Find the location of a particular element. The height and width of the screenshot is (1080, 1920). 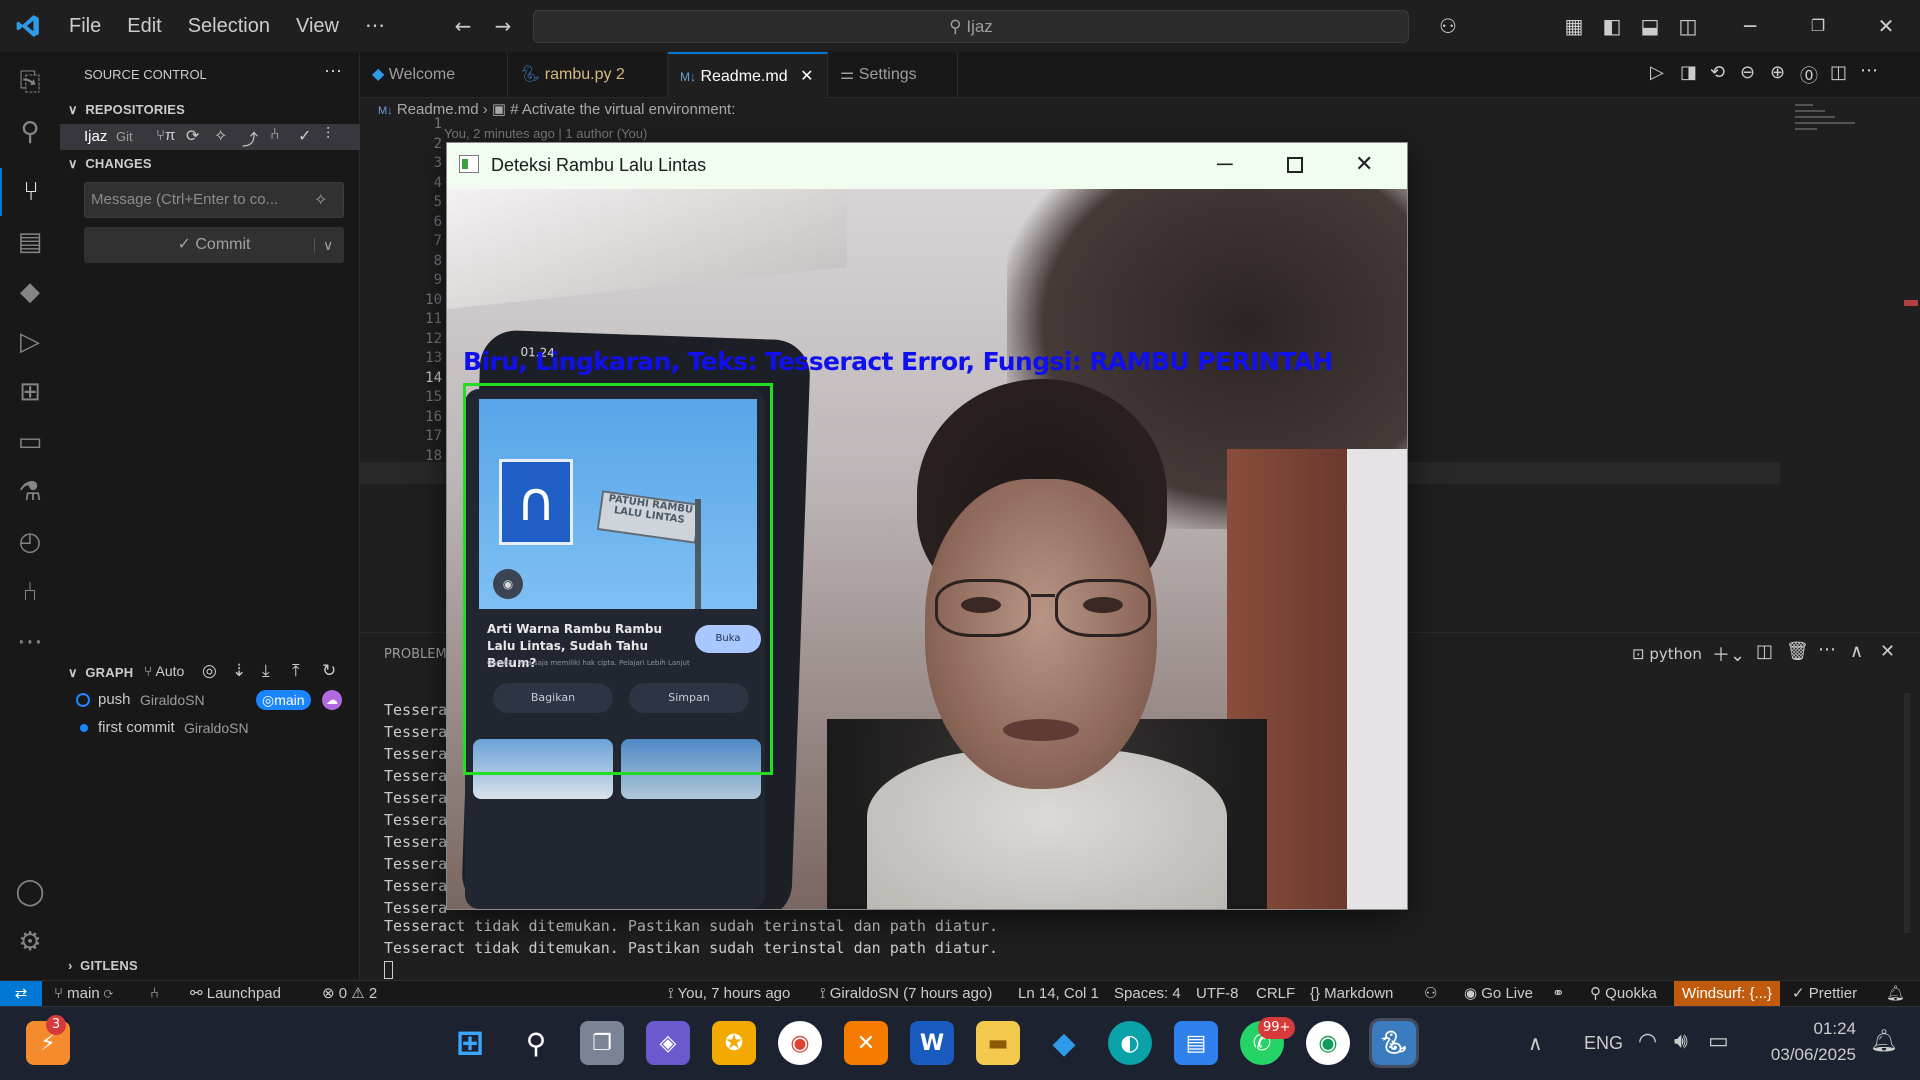

git-history-icon: ⟲ is located at coordinates (1717, 72).